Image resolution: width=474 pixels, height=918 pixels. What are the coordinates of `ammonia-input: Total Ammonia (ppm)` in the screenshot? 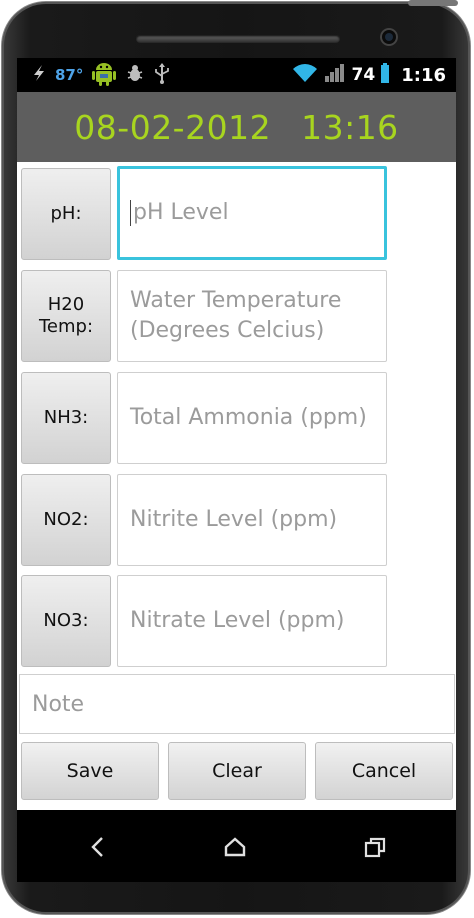 It's located at (252, 418).